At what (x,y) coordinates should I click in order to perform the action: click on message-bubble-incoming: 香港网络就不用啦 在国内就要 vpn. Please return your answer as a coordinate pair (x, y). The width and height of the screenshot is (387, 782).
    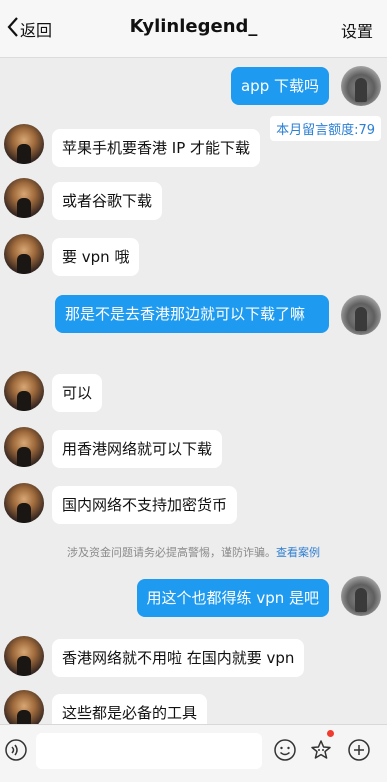
    Looking at the image, I should click on (178, 658).